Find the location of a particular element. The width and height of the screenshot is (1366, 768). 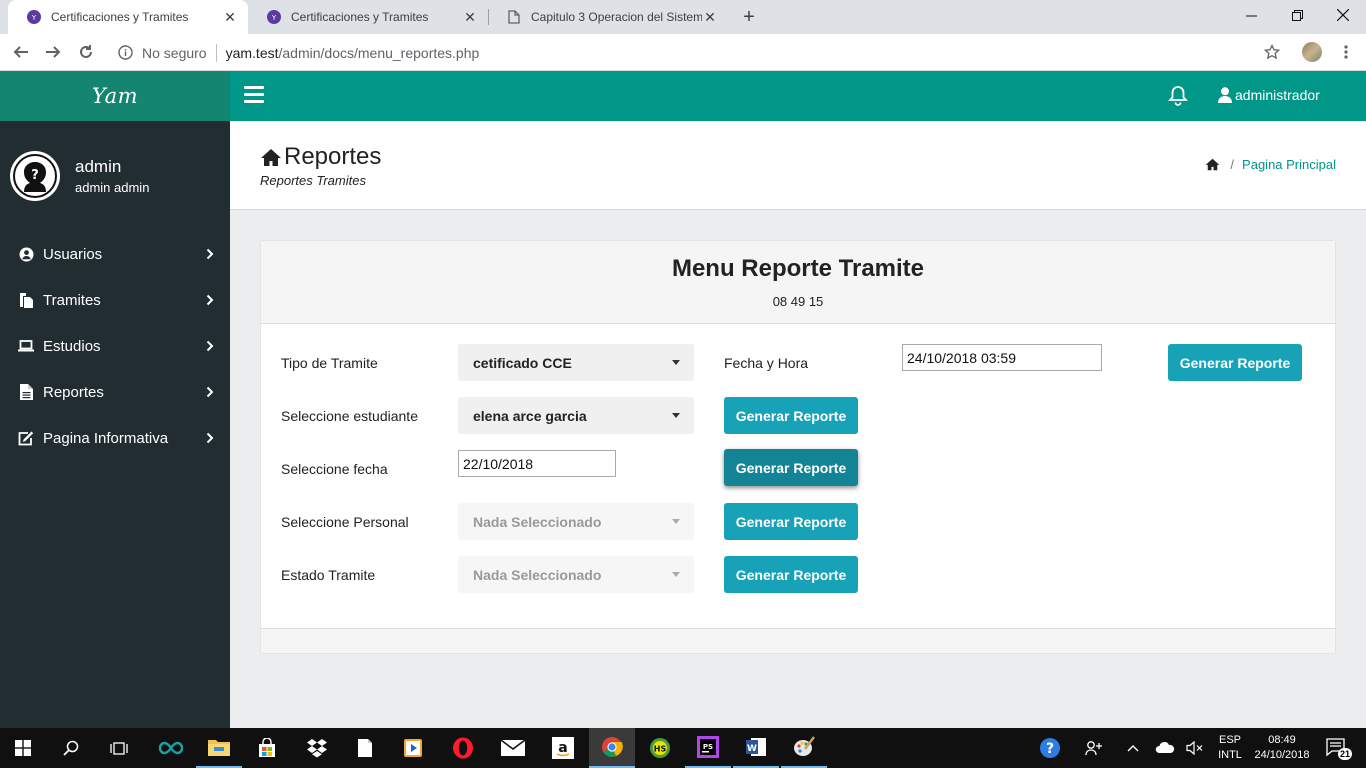

svg-text: HS is located at coordinates (660, 749).